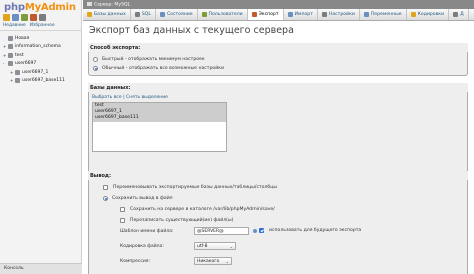 This screenshot has height=274, width=474. Describe the element at coordinates (19, 55) in the screenshot. I see `tree-item-label: test` at that location.